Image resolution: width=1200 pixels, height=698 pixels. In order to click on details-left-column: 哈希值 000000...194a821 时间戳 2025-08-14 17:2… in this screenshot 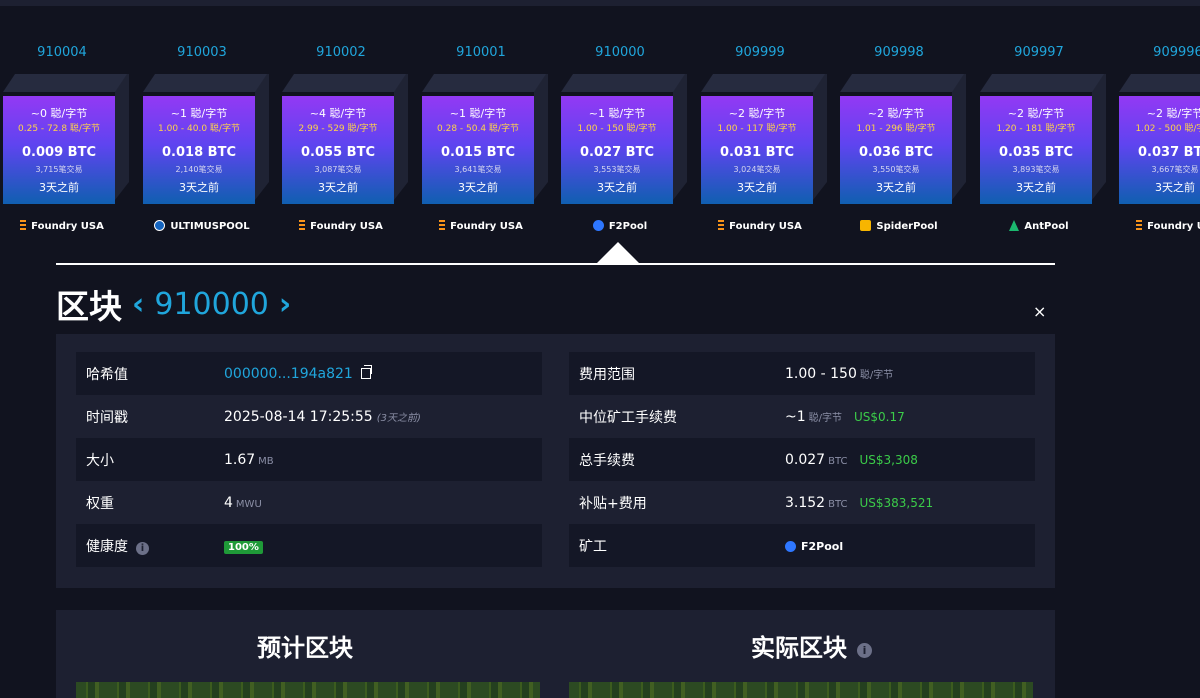, I will do `click(309, 459)`.